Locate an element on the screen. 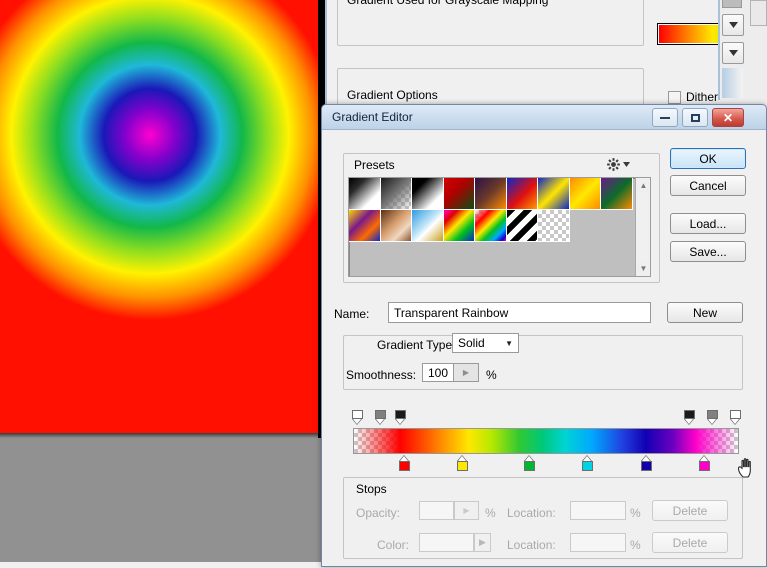 The width and height of the screenshot is (767, 568). preset-swatch-chrome is located at coordinates (428, 226).